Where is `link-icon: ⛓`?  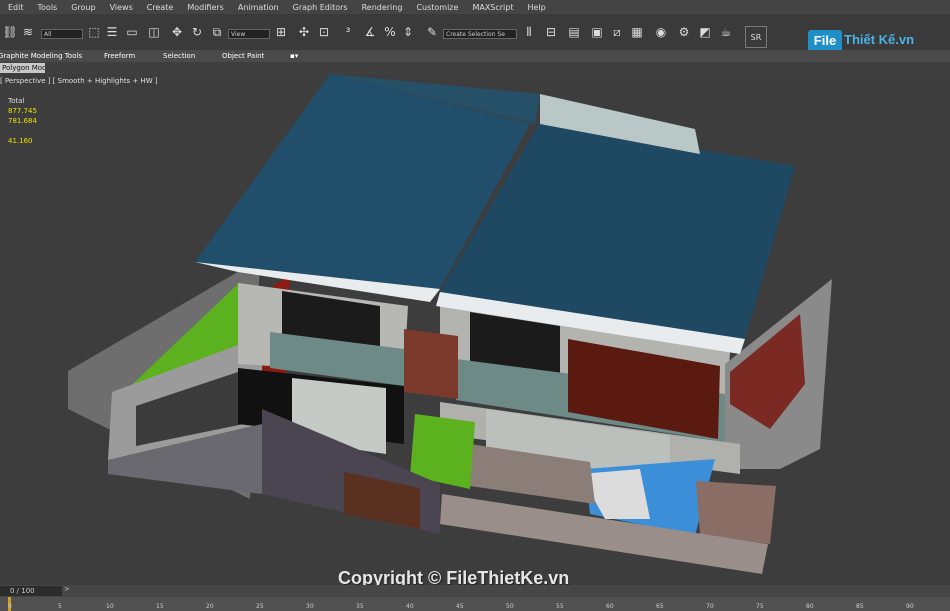 link-icon: ⛓ is located at coordinates (10, 32).